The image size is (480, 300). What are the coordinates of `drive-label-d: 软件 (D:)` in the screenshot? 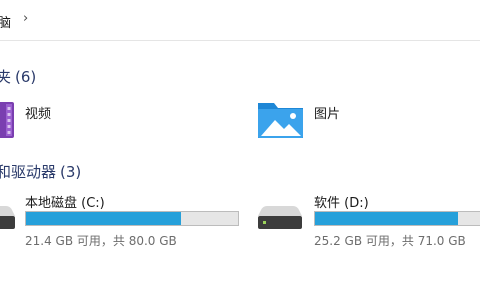 It's located at (341, 203).